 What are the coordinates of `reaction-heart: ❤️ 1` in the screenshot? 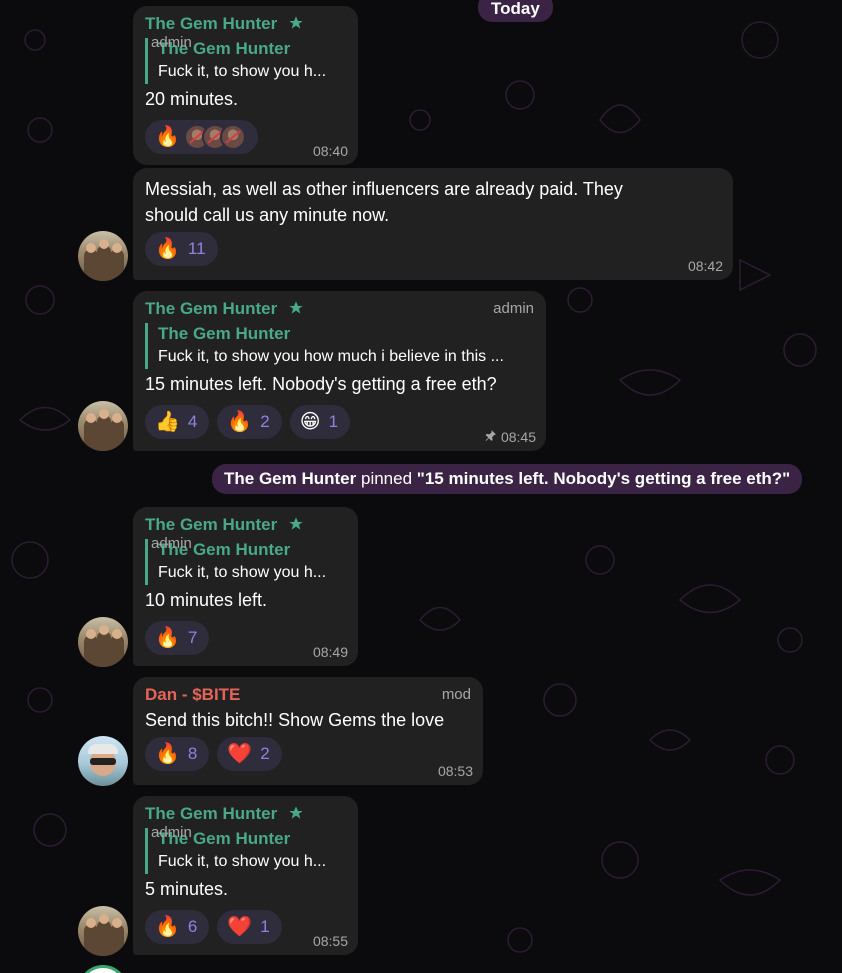 It's located at (249, 927).